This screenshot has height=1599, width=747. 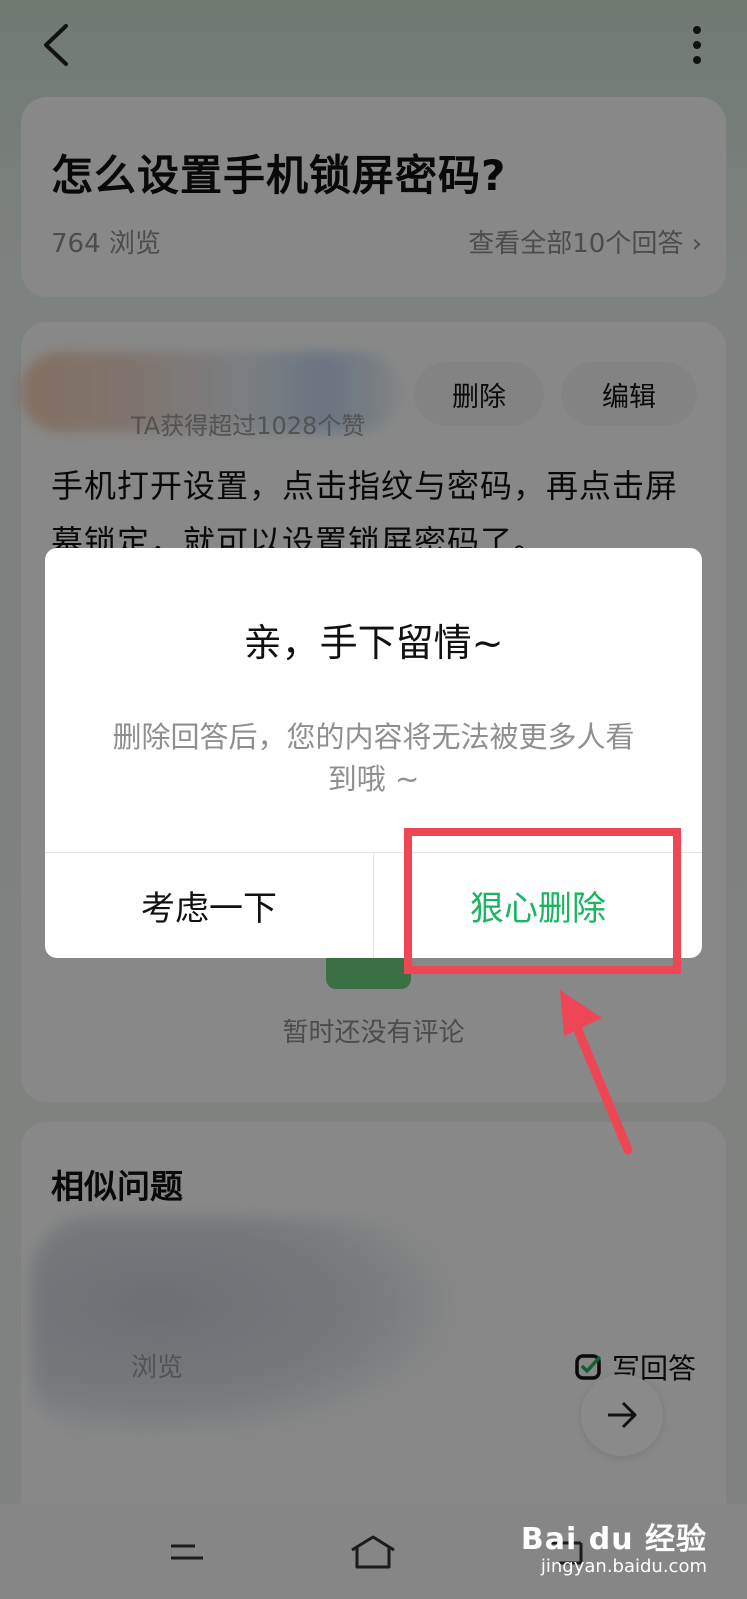 What do you see at coordinates (373, 643) in the screenshot?
I see `dialog-title: 亲，手下留情~` at bounding box center [373, 643].